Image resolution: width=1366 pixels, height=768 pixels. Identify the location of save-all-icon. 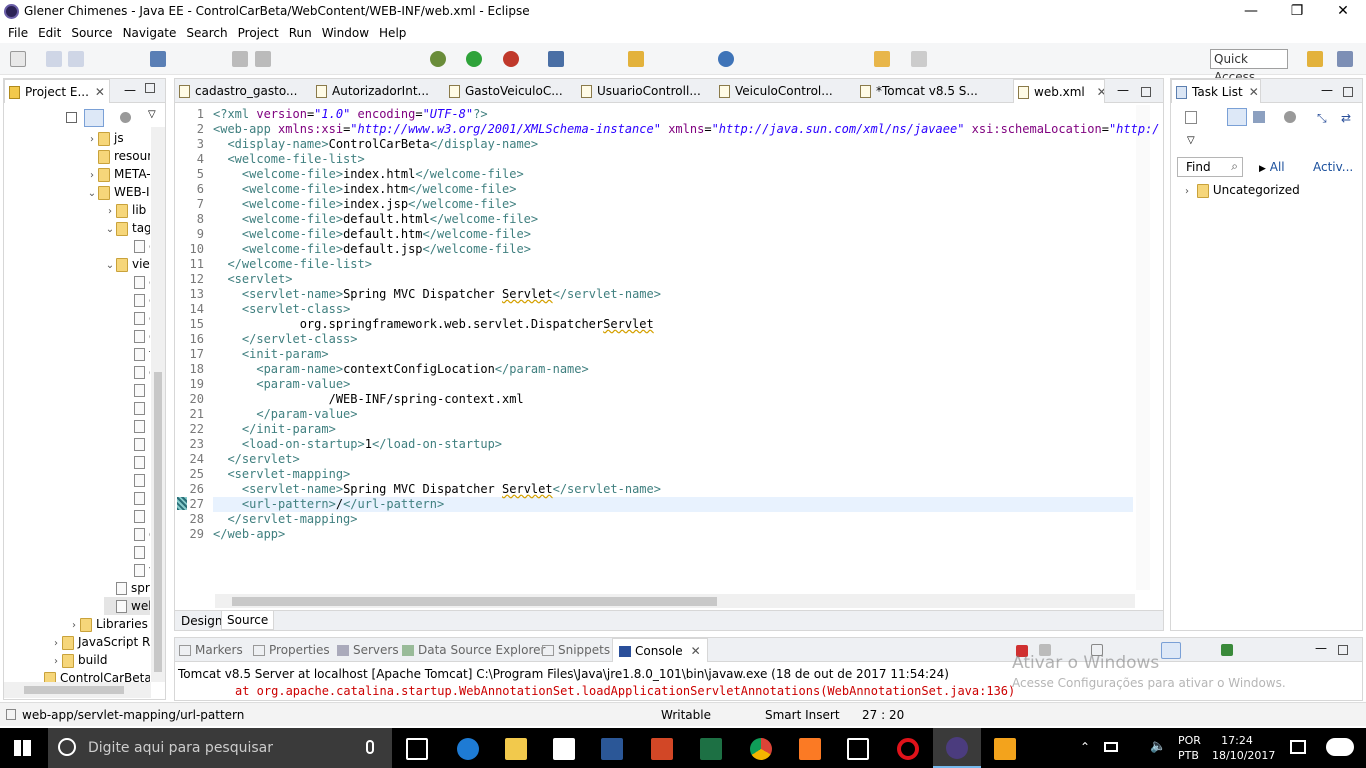
(76, 59).